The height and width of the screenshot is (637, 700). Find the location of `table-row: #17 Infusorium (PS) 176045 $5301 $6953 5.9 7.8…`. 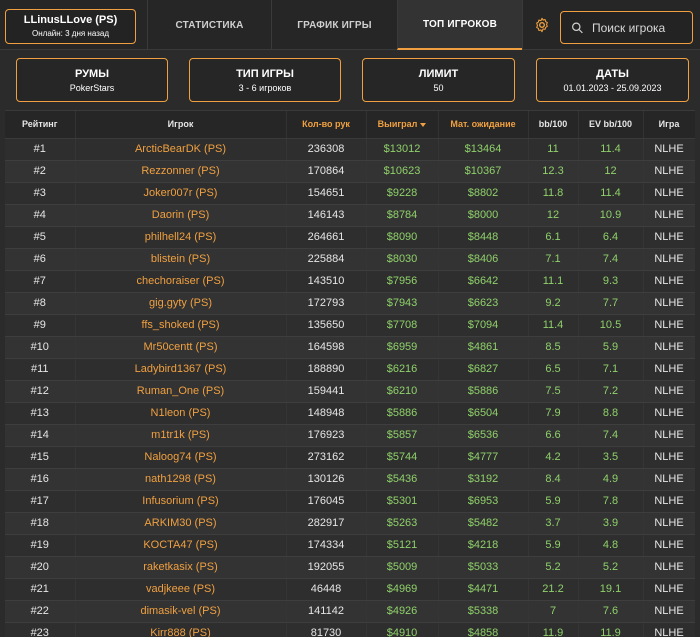

table-row: #17 Infusorium (PS) 176045 $5301 $6953 5.9 7.8… is located at coordinates (350, 501).